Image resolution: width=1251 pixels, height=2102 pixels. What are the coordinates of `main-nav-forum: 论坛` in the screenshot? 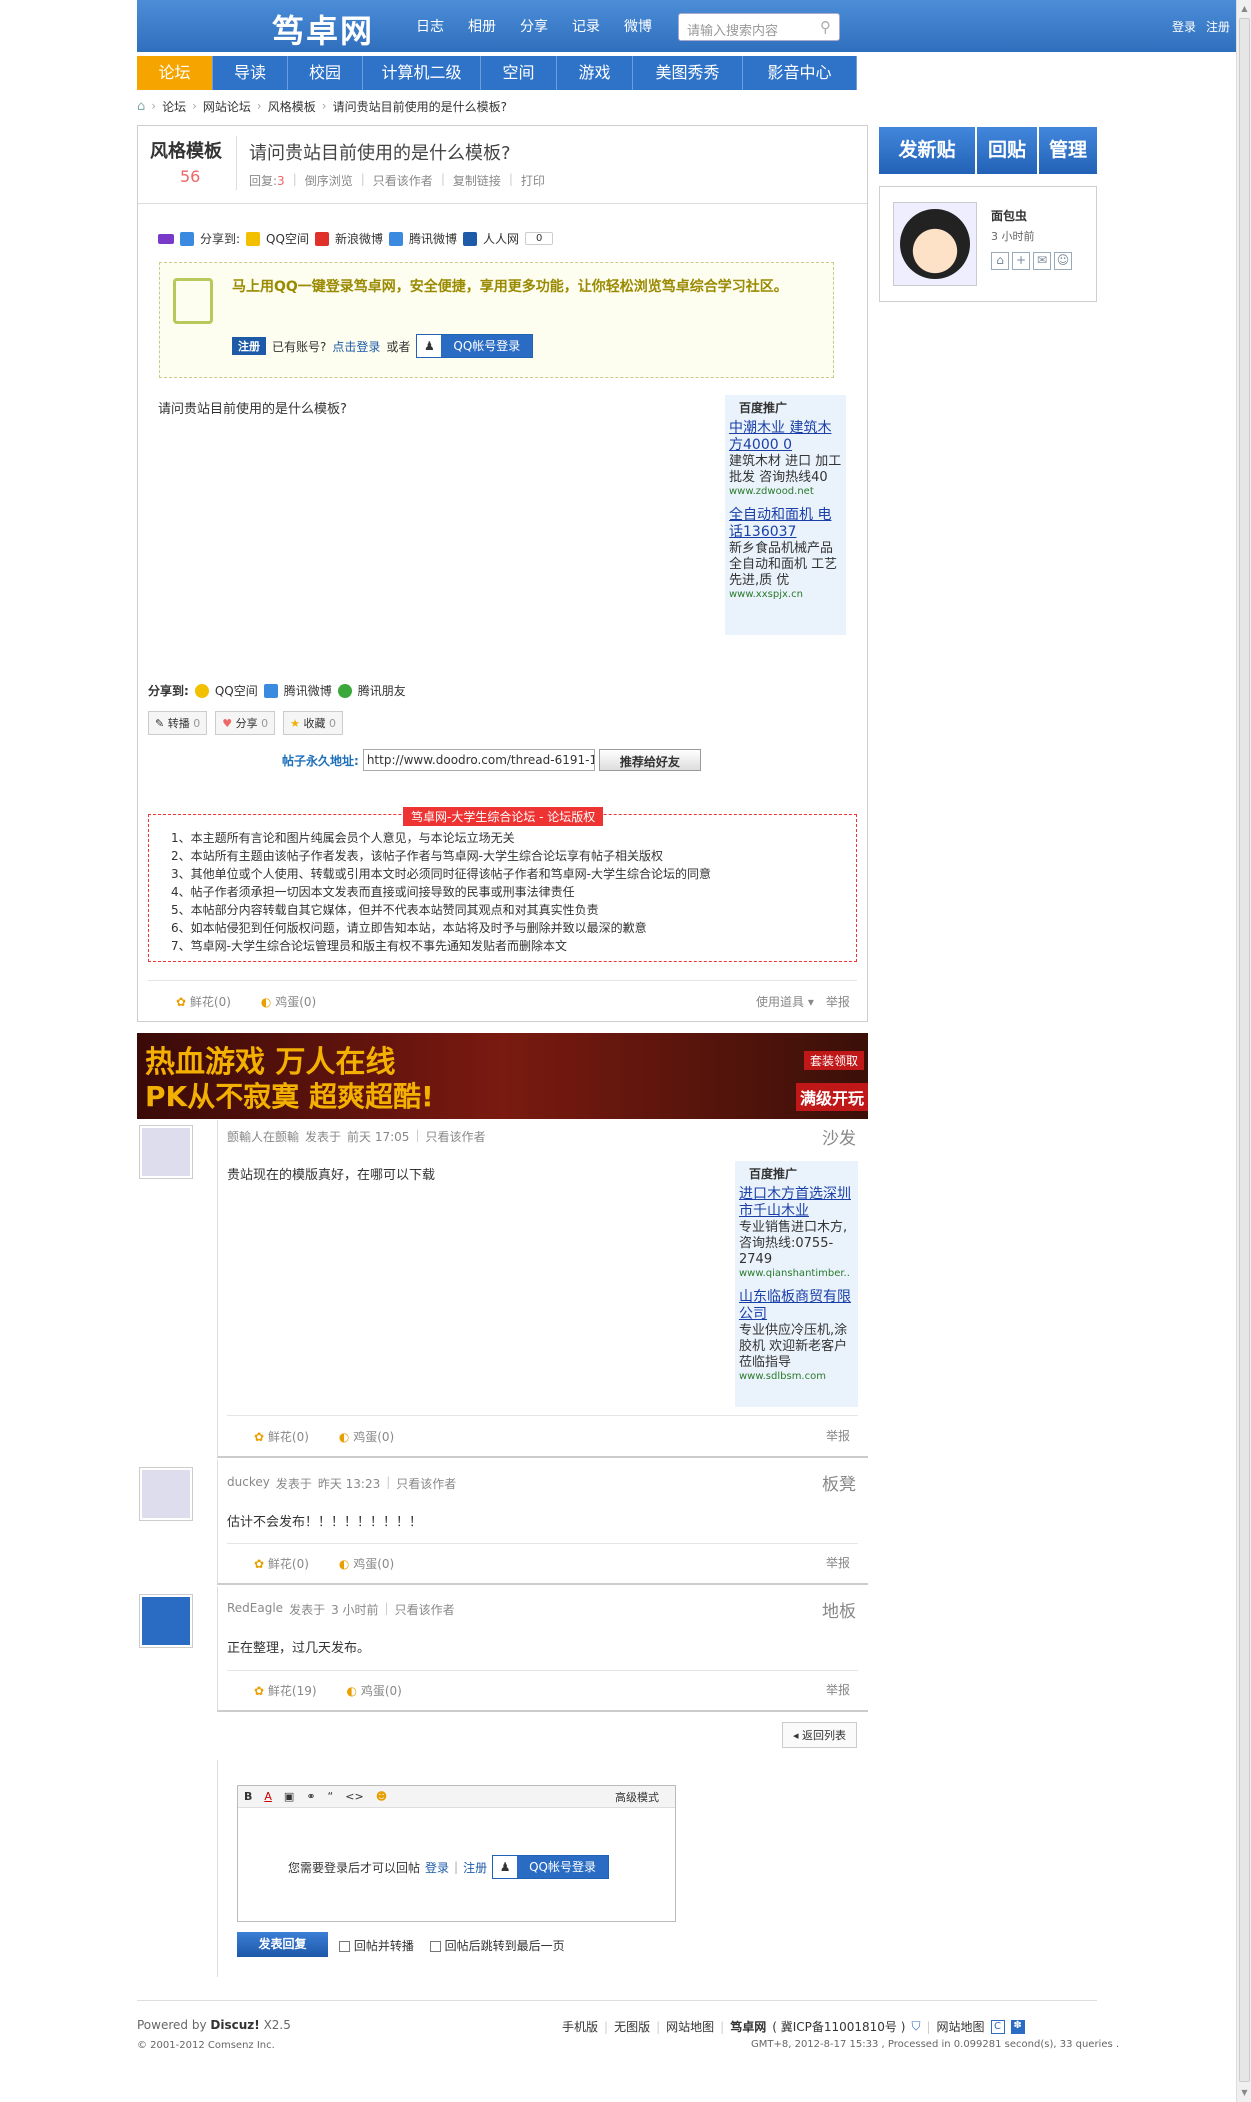 It's located at (175, 73).